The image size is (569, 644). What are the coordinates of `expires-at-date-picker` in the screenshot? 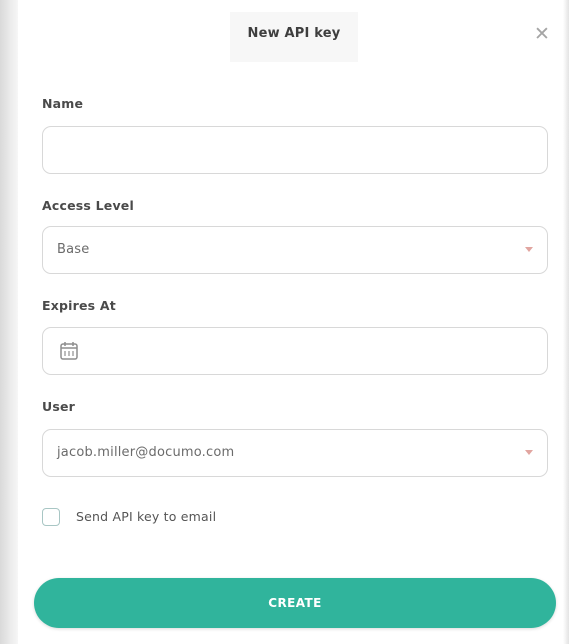 It's located at (295, 351).